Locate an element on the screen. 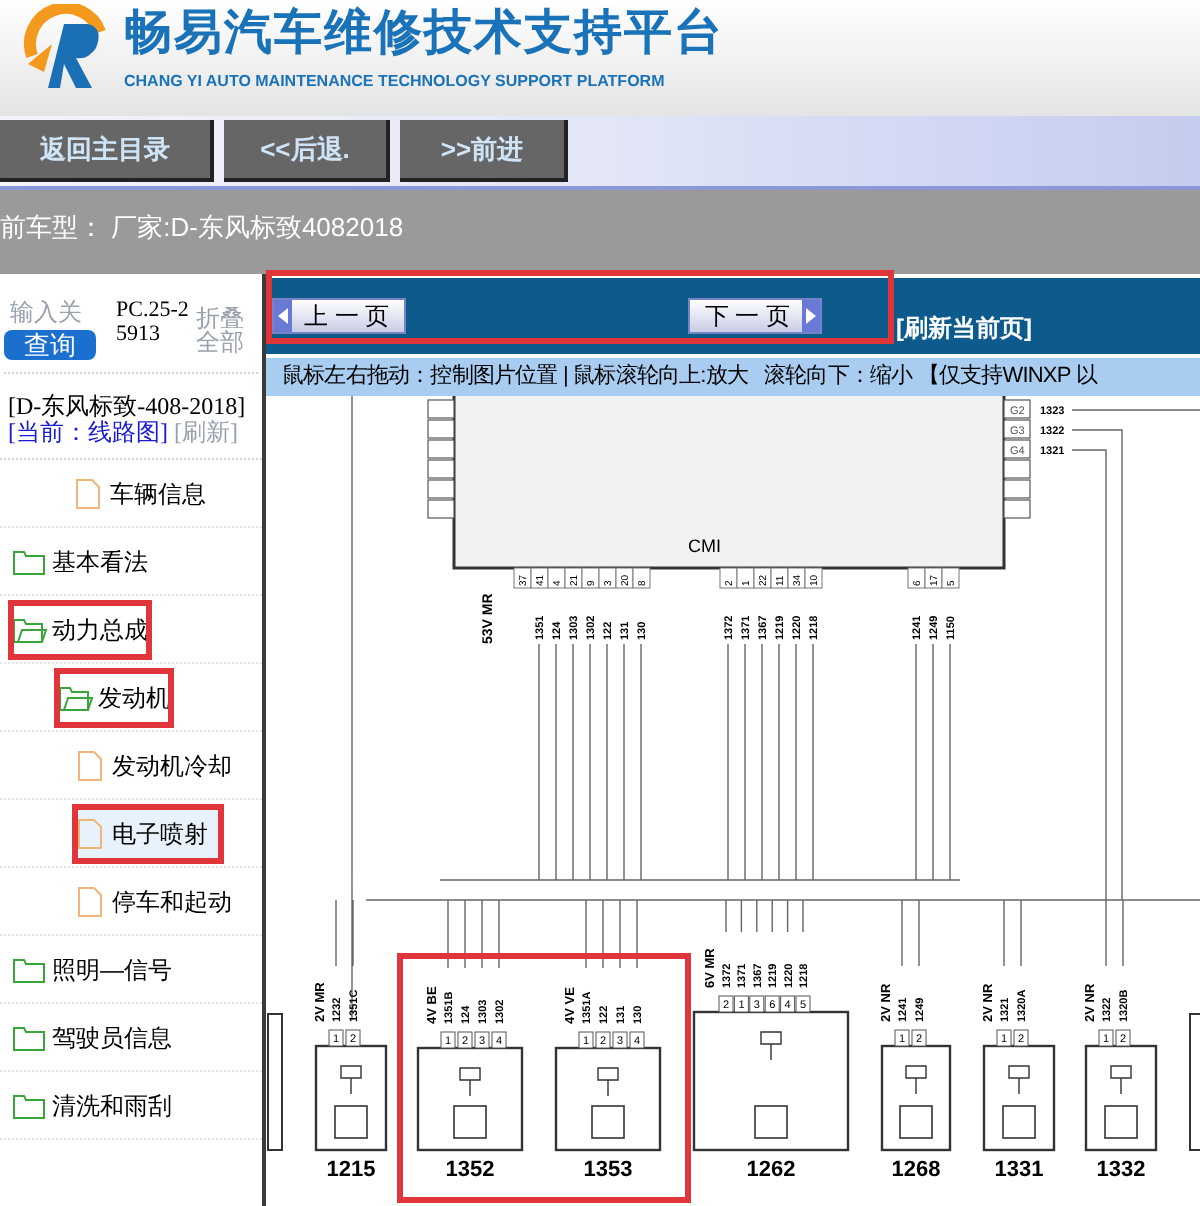 This screenshot has width=1200, height=1206. tree-item: 电子喷射 is located at coordinates (148, 833).